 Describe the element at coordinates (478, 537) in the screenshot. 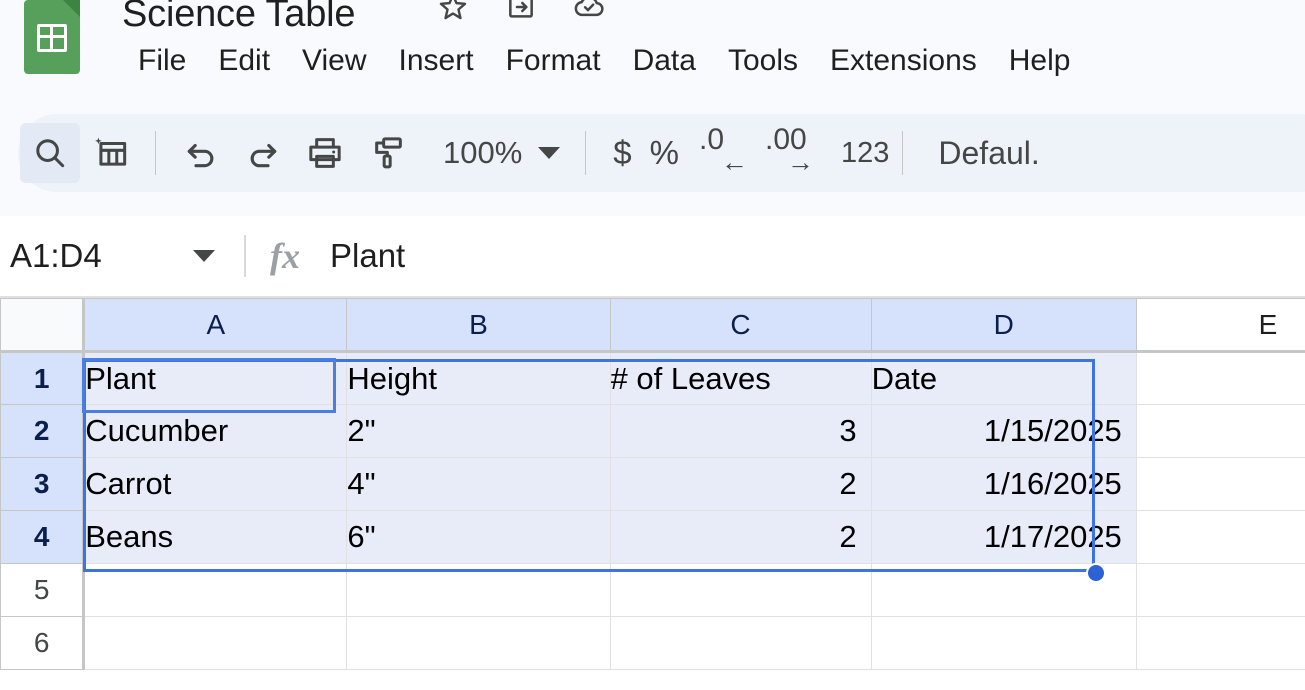

I see `cell-b4: 6"` at that location.